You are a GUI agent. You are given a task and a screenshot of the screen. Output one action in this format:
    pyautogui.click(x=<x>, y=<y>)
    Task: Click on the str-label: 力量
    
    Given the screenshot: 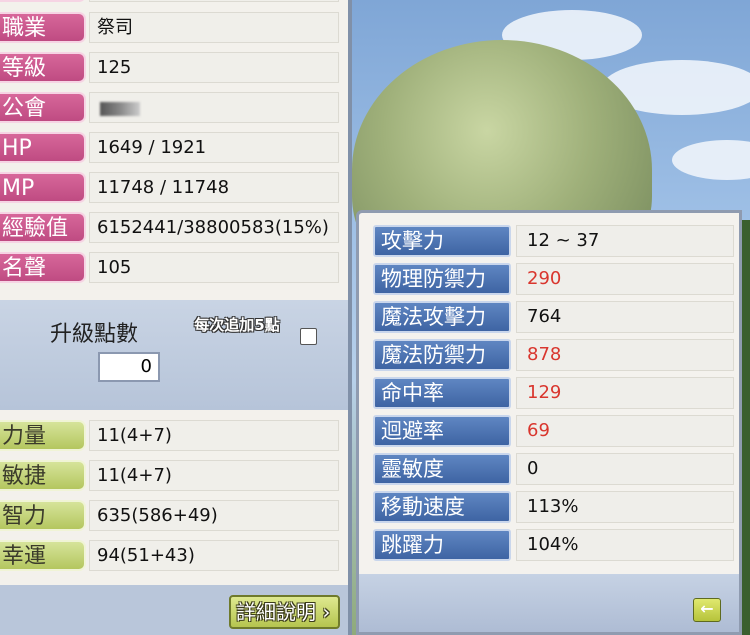 What is the action you would take?
    pyautogui.click(x=43, y=435)
    